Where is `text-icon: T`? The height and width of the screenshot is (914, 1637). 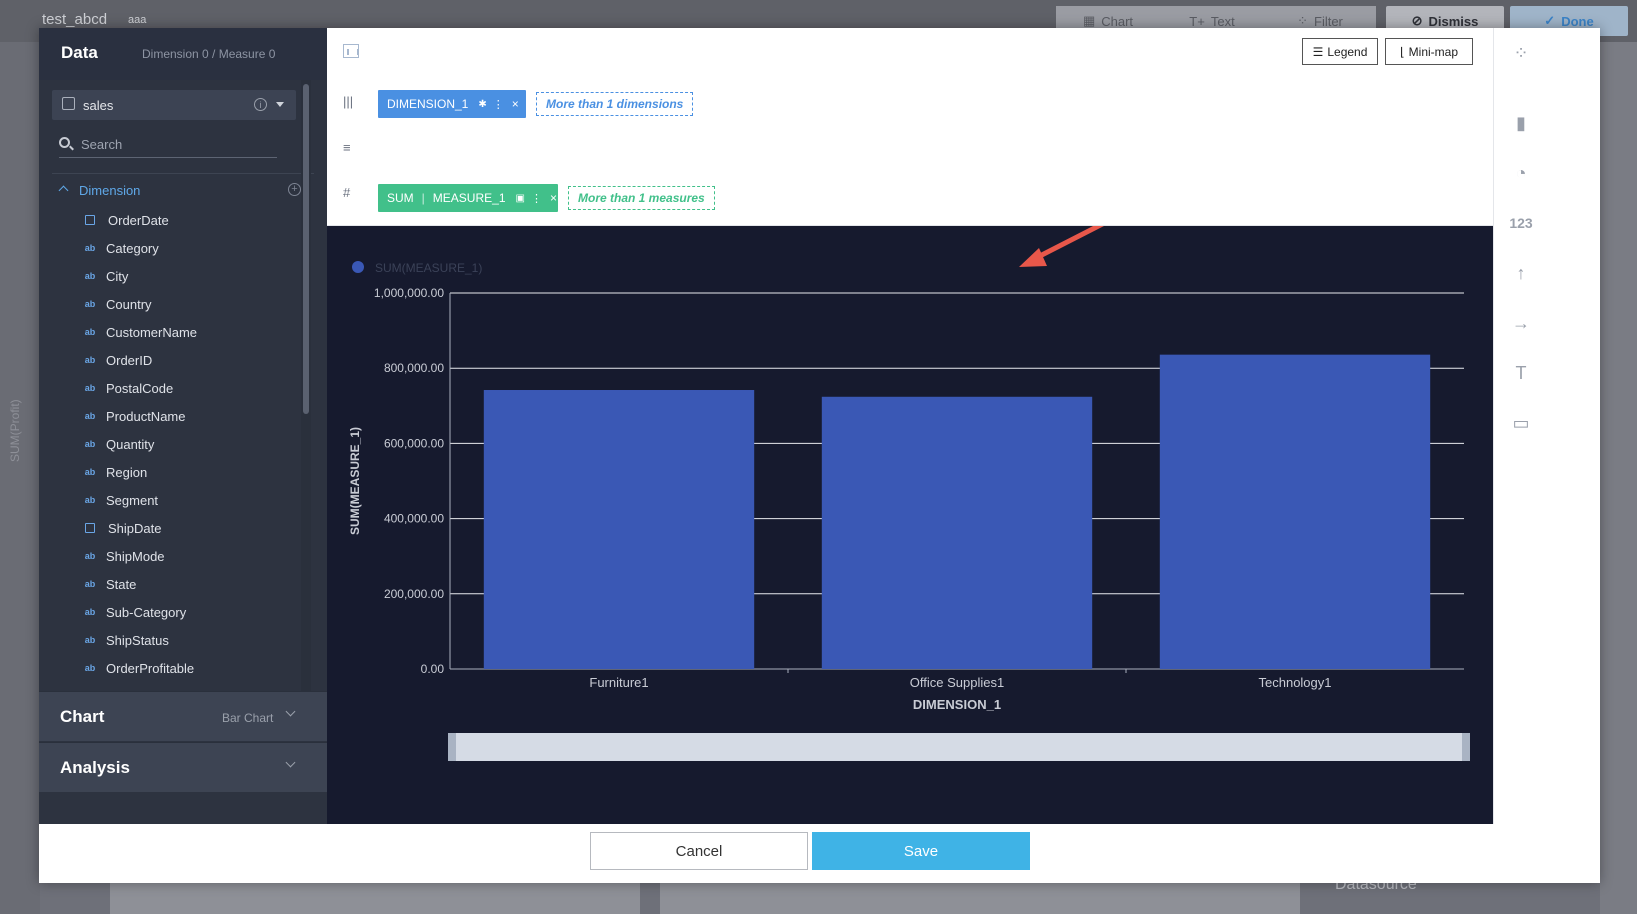
text-icon: T is located at coordinates (1521, 373).